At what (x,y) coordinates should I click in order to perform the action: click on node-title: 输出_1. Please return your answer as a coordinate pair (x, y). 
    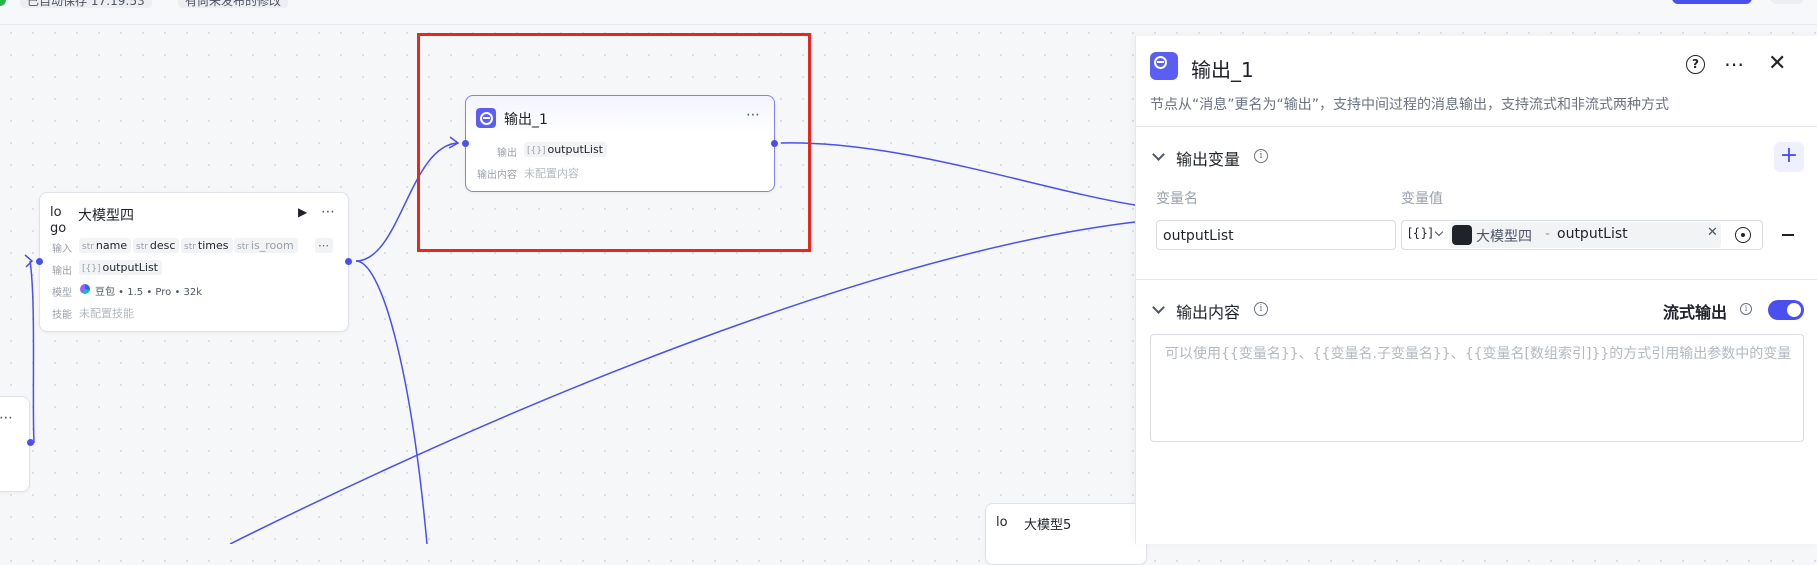
    Looking at the image, I should click on (526, 120).